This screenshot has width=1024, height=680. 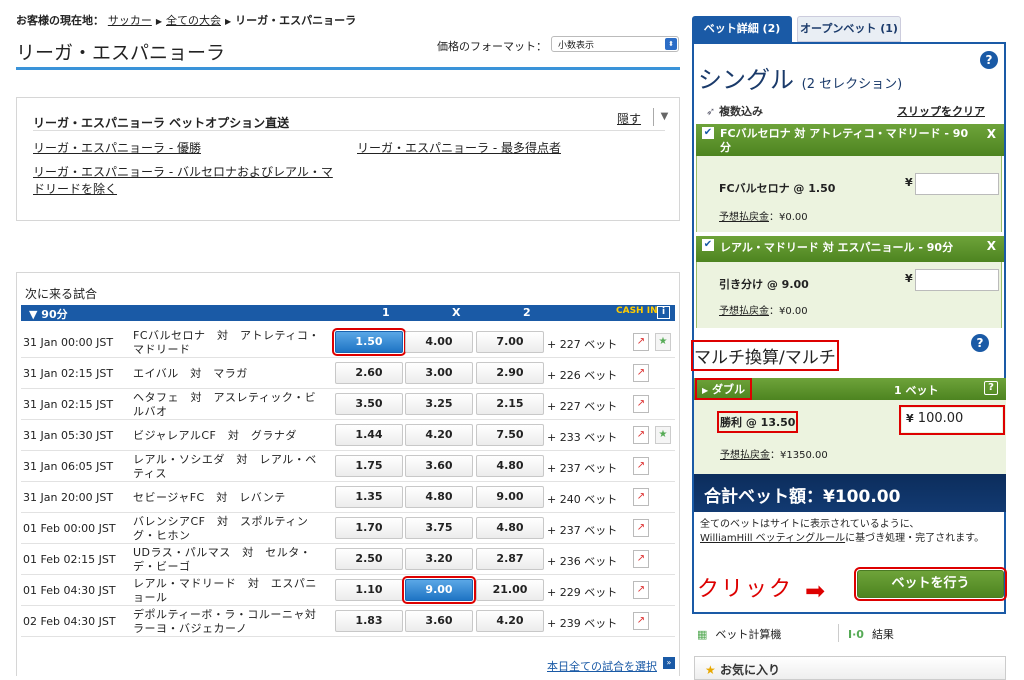 What do you see at coordinates (582, 499) in the screenshot?
I see `more-bets-link: + 240 ベット` at bounding box center [582, 499].